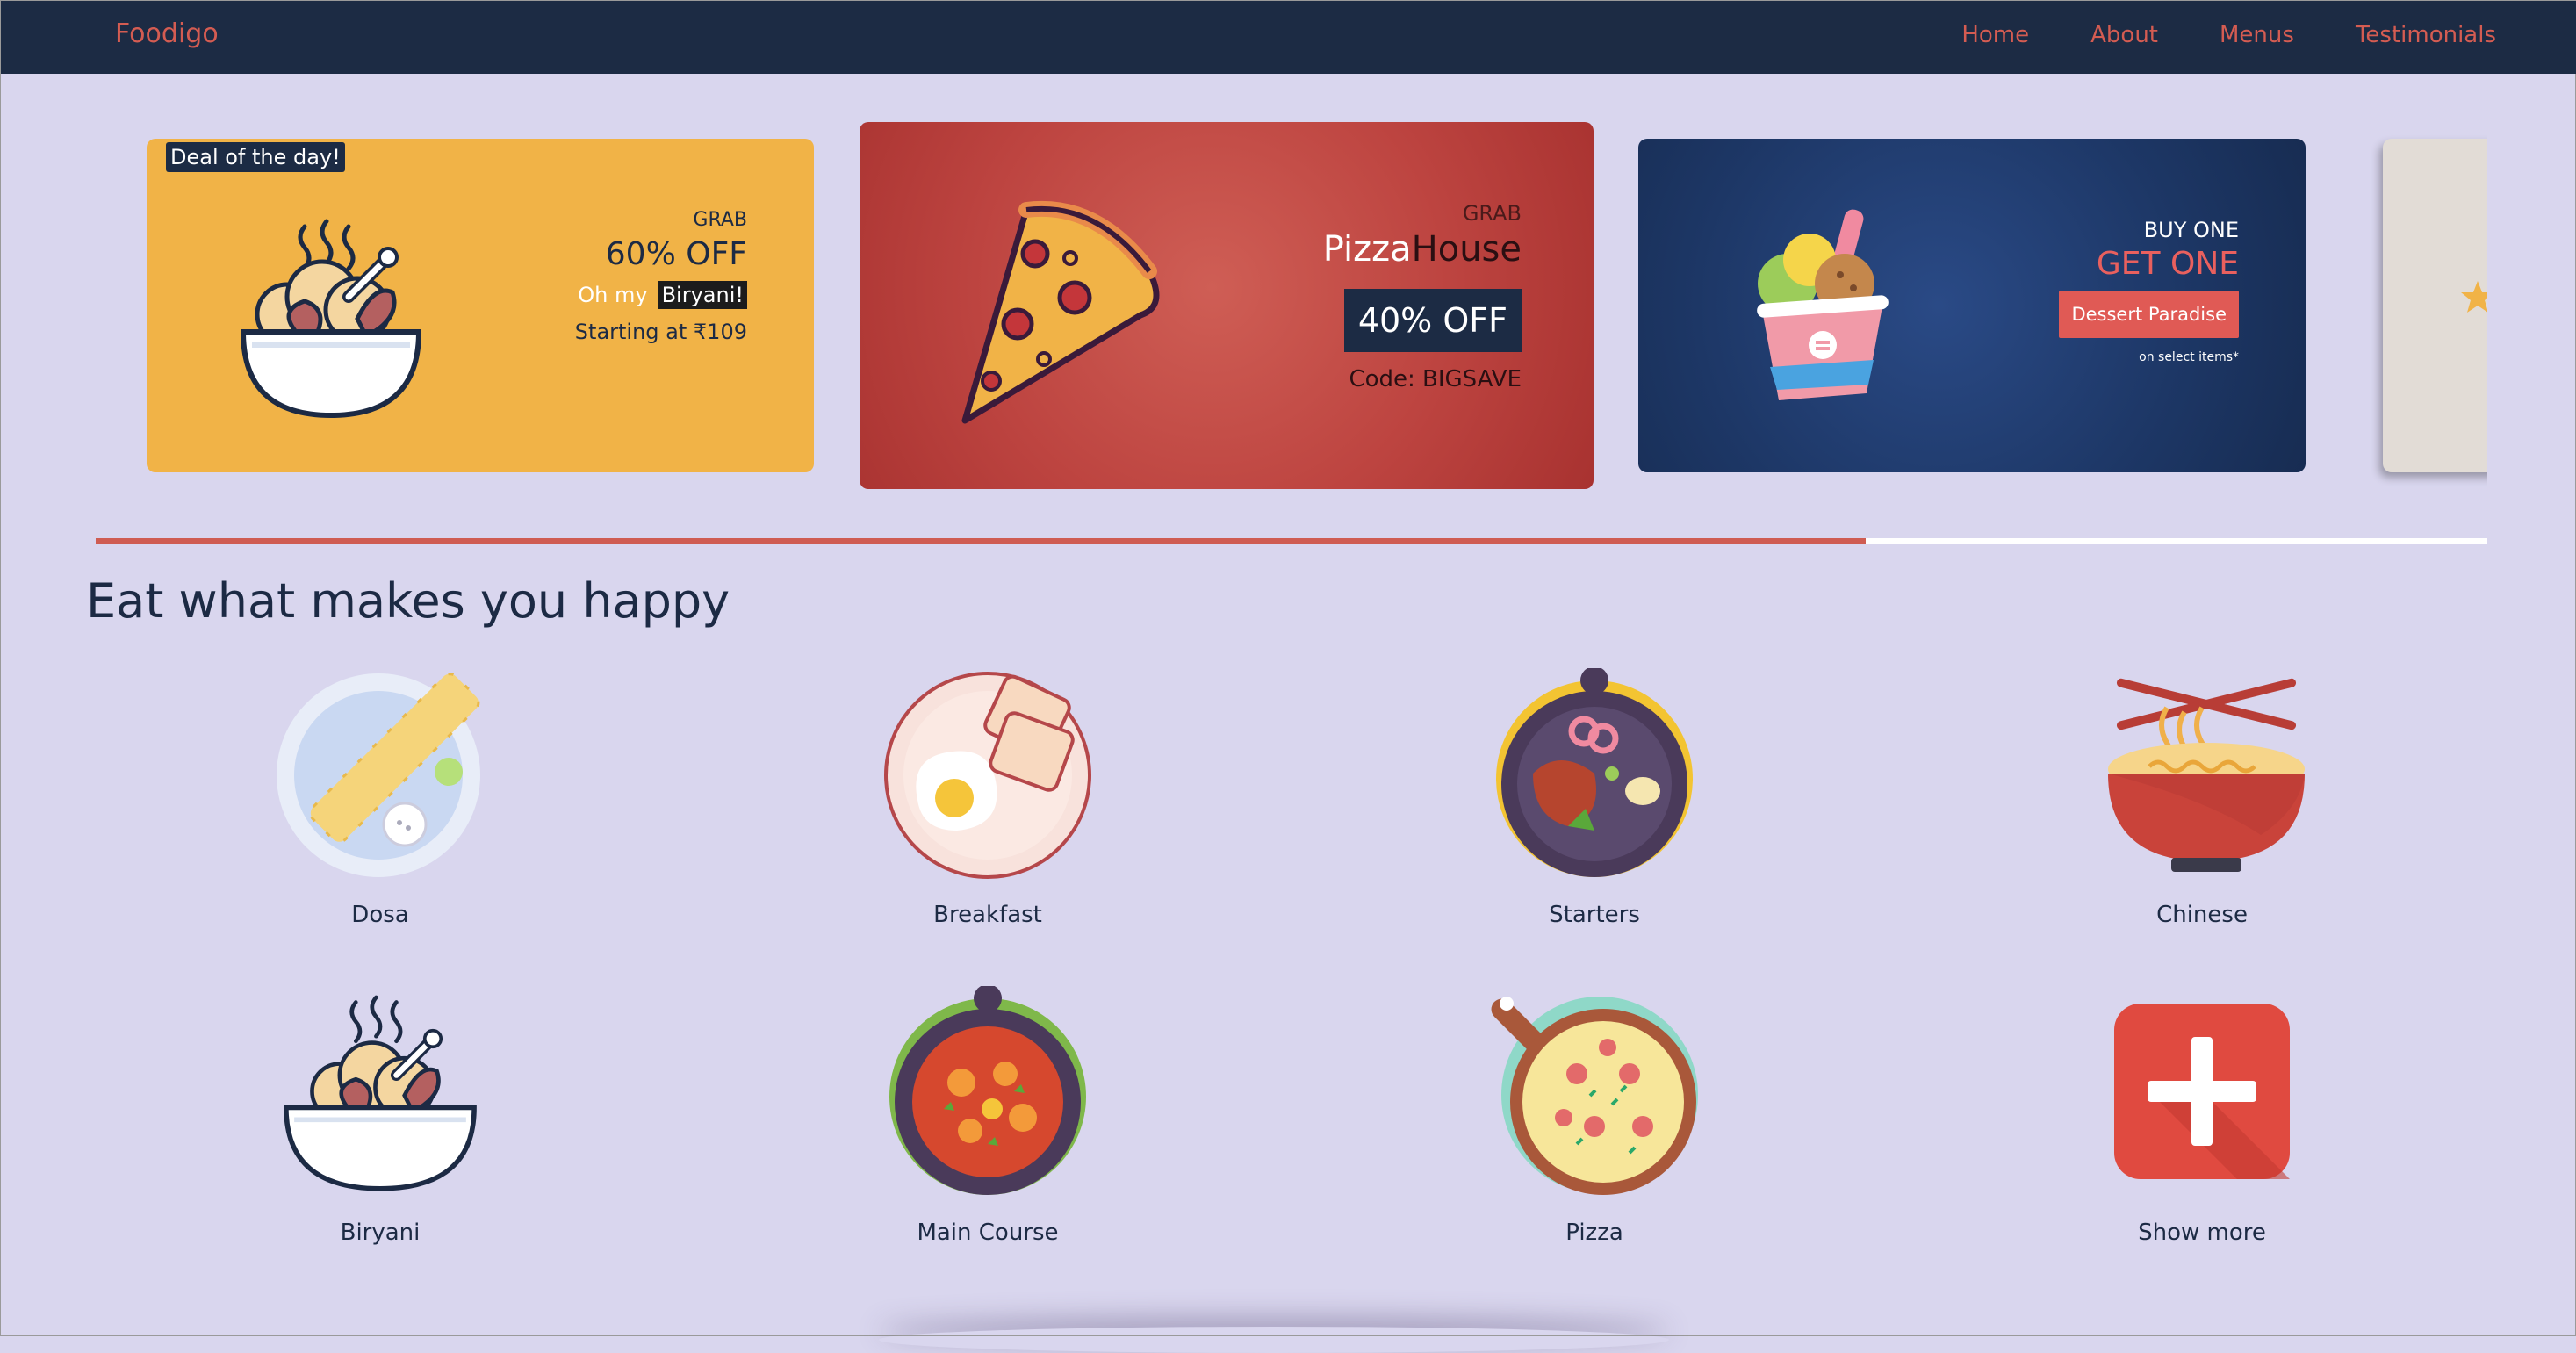 This screenshot has height=1353, width=2576. I want to click on house-word: House, so click(1466, 250).